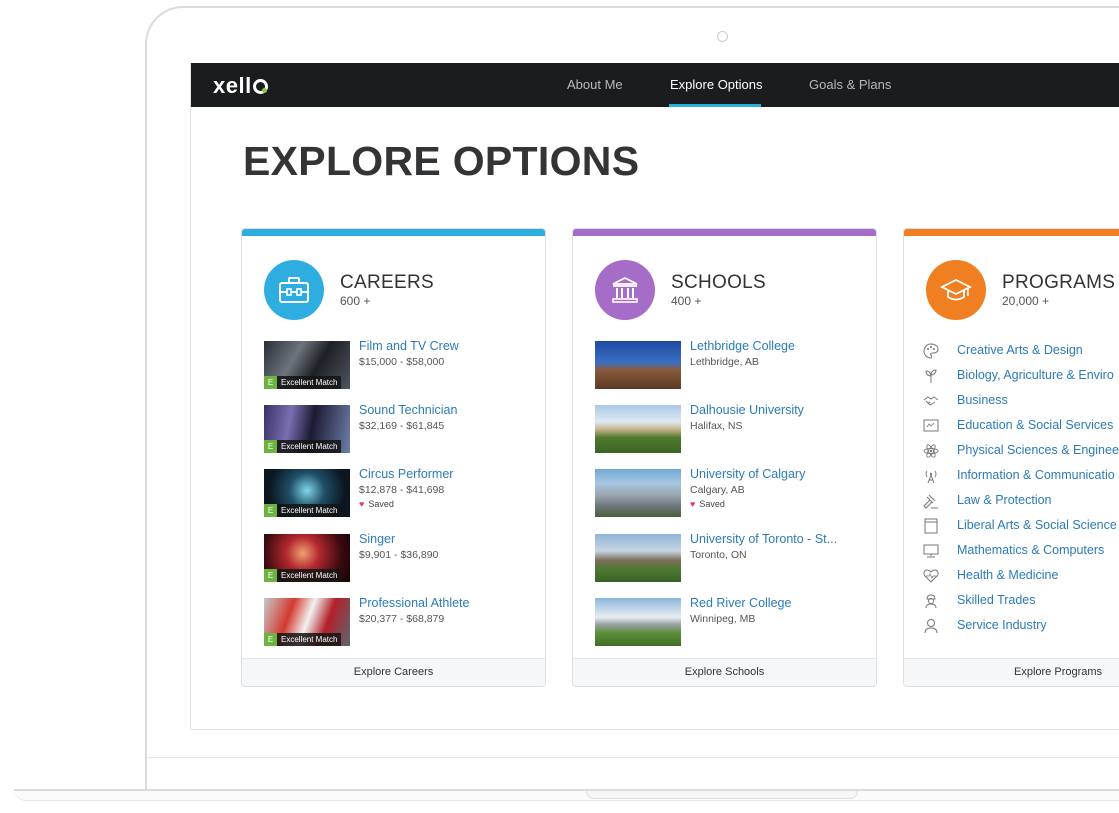 This screenshot has height=813, width=1119. I want to click on school-title: Dalhousie University, so click(747, 410).